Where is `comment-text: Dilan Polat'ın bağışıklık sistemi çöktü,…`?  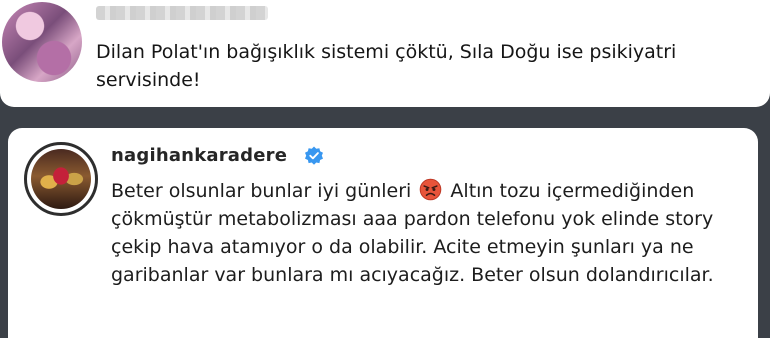 comment-text: Dilan Polat'ın bağışıklık sistemi çöktü,… is located at coordinates (386, 66).